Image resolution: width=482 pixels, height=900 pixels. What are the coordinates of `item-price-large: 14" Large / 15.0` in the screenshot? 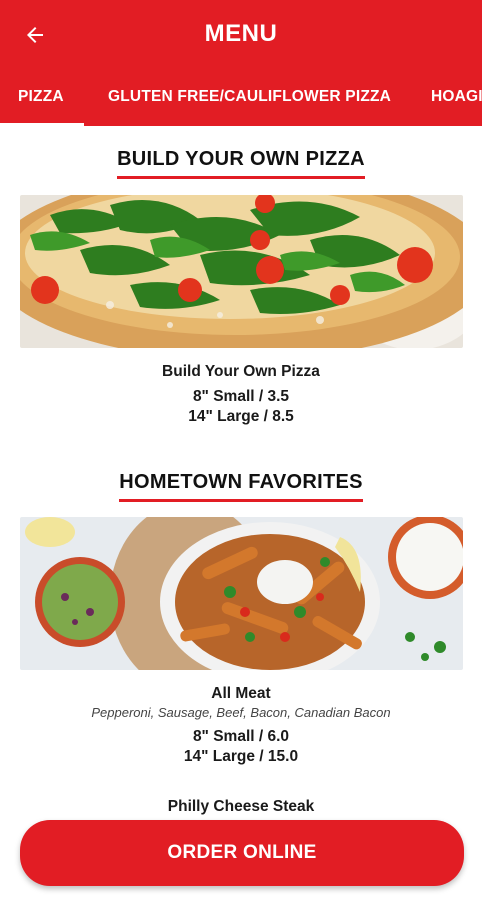 It's located at (241, 756).